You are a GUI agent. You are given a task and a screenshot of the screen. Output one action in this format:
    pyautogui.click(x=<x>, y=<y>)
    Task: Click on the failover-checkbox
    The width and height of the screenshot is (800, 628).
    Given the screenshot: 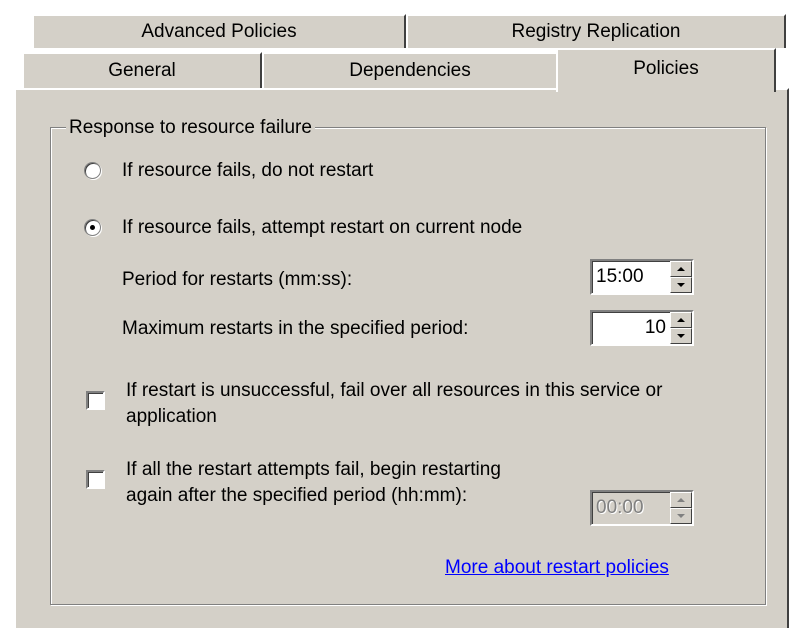 What is the action you would take?
    pyautogui.click(x=95, y=400)
    